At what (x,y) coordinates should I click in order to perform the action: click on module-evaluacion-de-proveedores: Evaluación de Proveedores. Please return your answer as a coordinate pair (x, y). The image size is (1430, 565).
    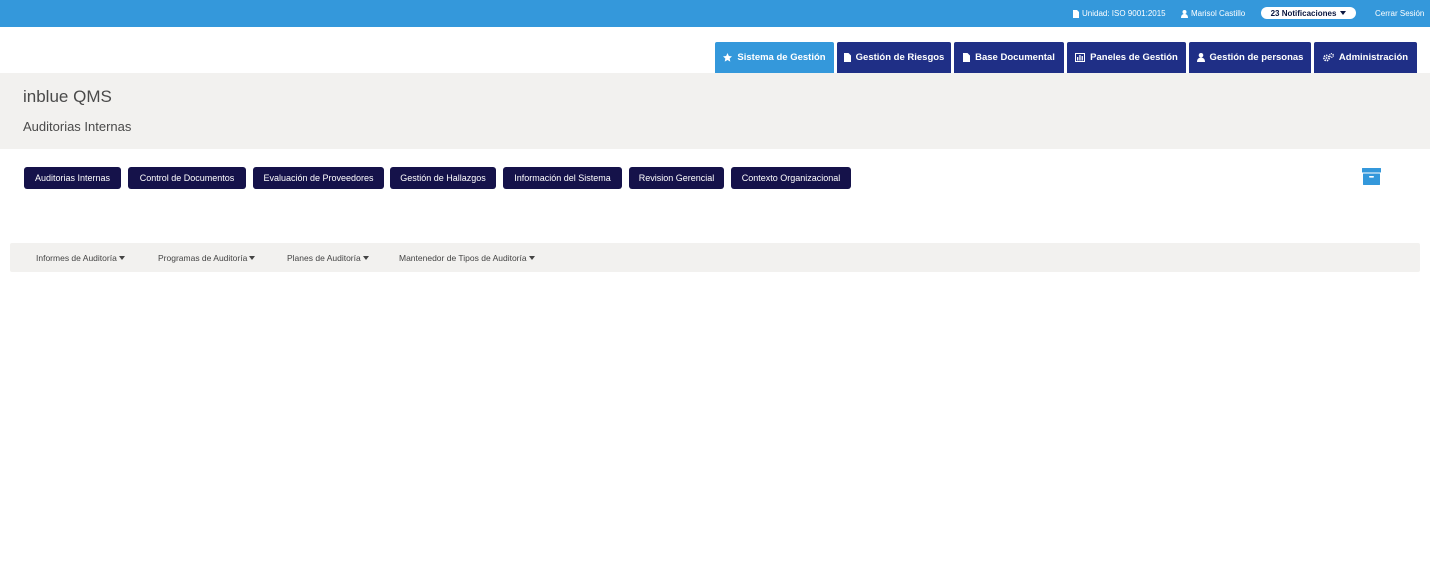
    Looking at the image, I should click on (318, 178).